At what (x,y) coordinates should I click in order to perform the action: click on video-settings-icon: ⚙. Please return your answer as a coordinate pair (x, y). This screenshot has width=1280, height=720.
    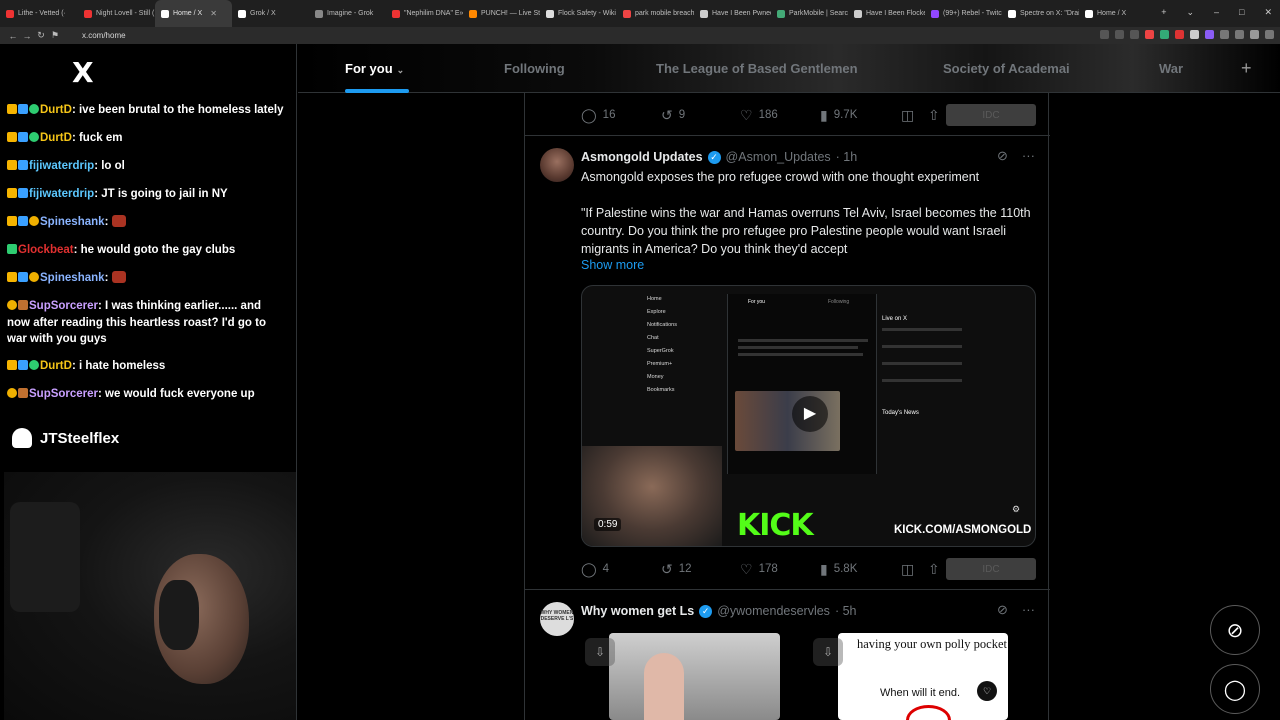
    Looking at the image, I should click on (1016, 509).